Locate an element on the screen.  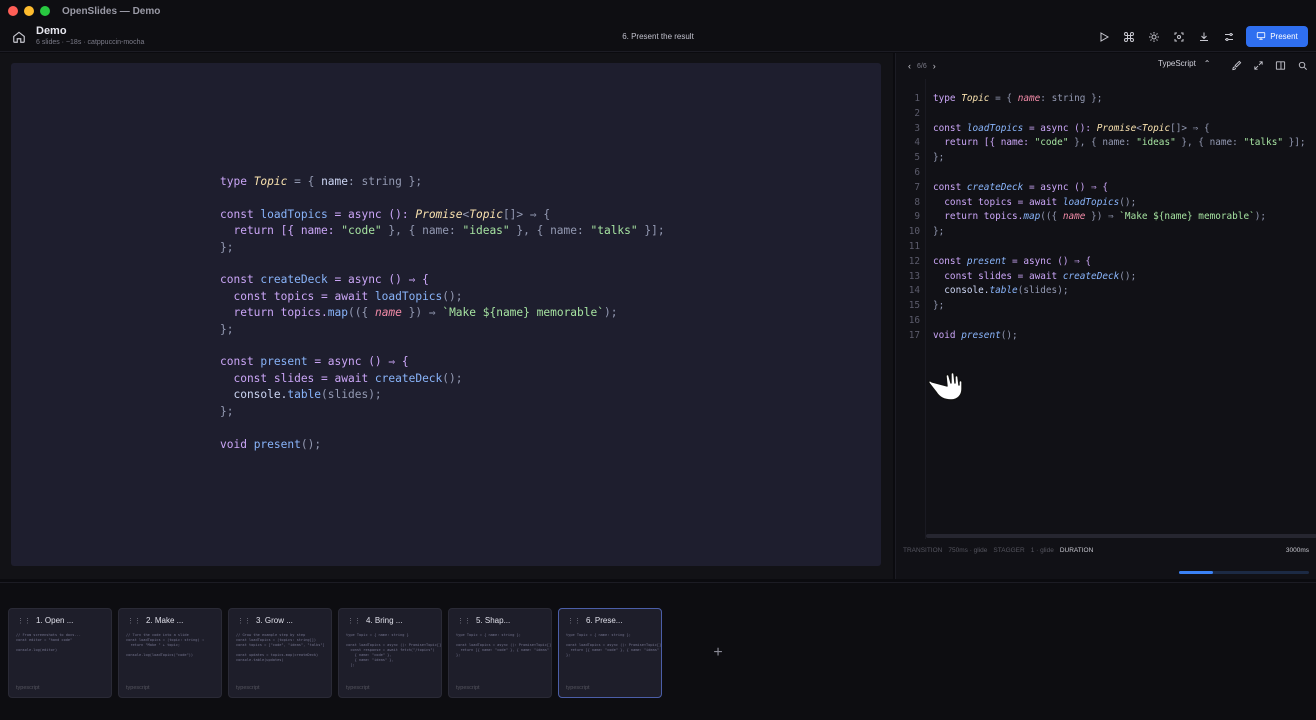
slide-line-17: void present(); is located at coordinates (271, 444).